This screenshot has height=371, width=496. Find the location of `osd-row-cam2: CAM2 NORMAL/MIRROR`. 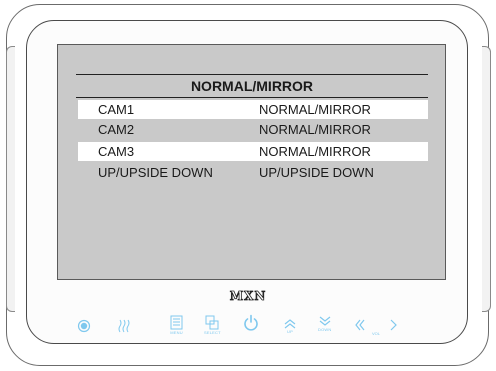

osd-row-cam2: CAM2 NORMAL/MIRROR is located at coordinates (253, 129).